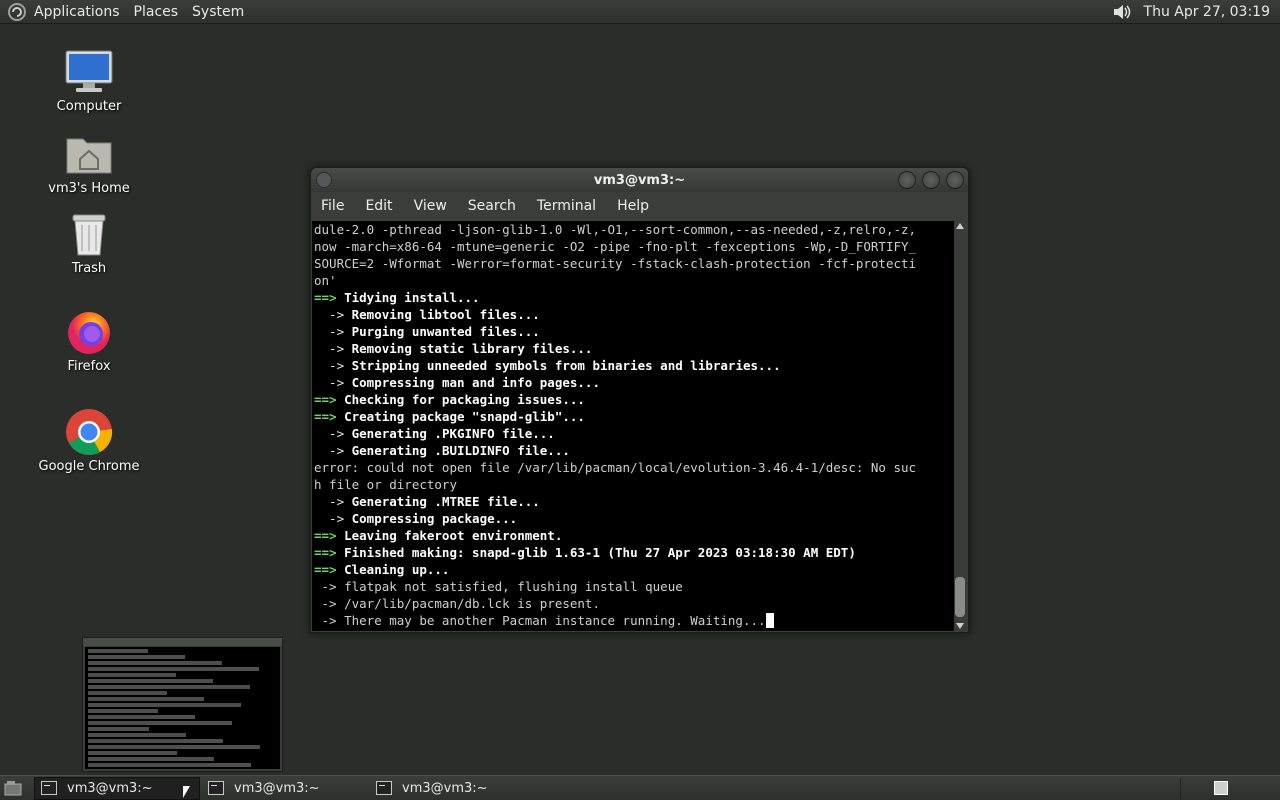 Image resolution: width=1280 pixels, height=800 pixels. Describe the element at coordinates (89, 188) in the screenshot. I see `desktop-icon-label: vm3's Home` at that location.